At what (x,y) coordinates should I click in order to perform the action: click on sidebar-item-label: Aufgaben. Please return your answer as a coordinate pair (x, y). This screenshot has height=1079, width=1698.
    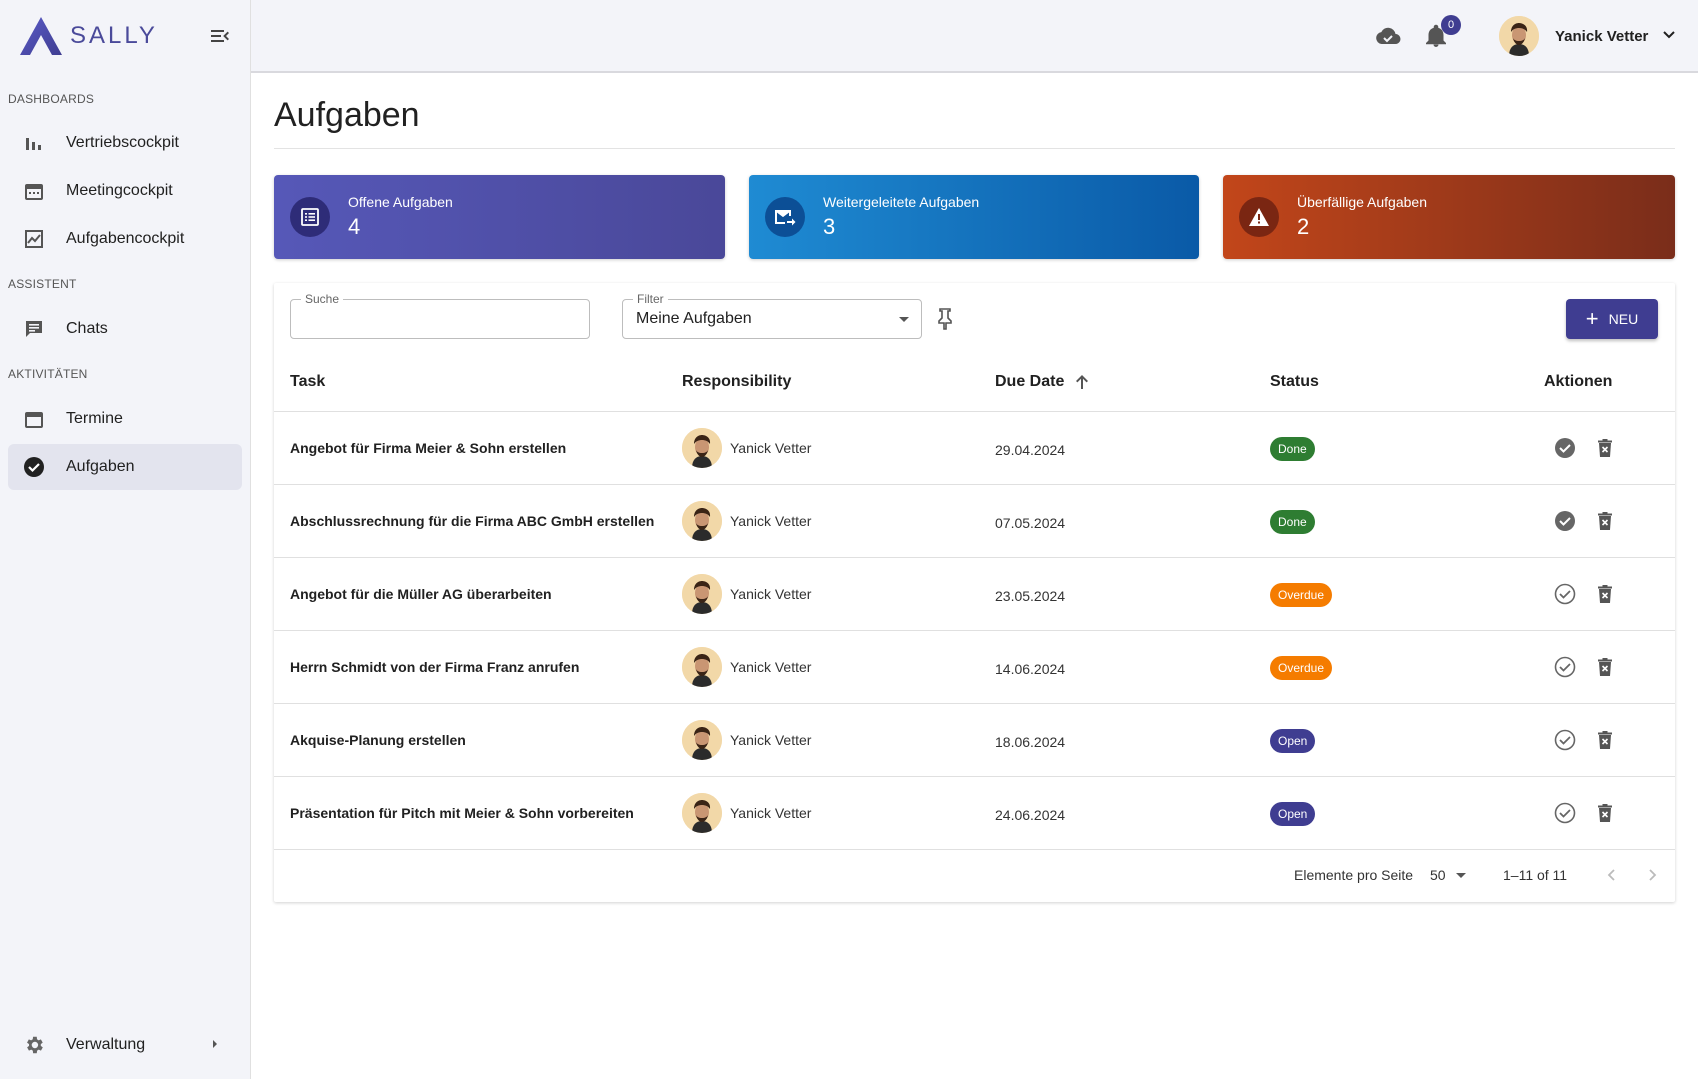
    Looking at the image, I should click on (100, 466).